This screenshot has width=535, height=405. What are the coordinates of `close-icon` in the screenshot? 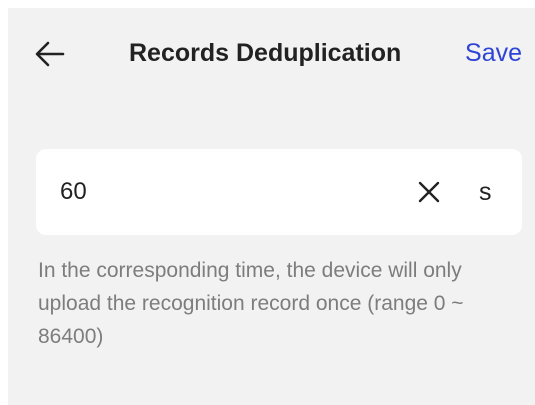 It's located at (429, 192).